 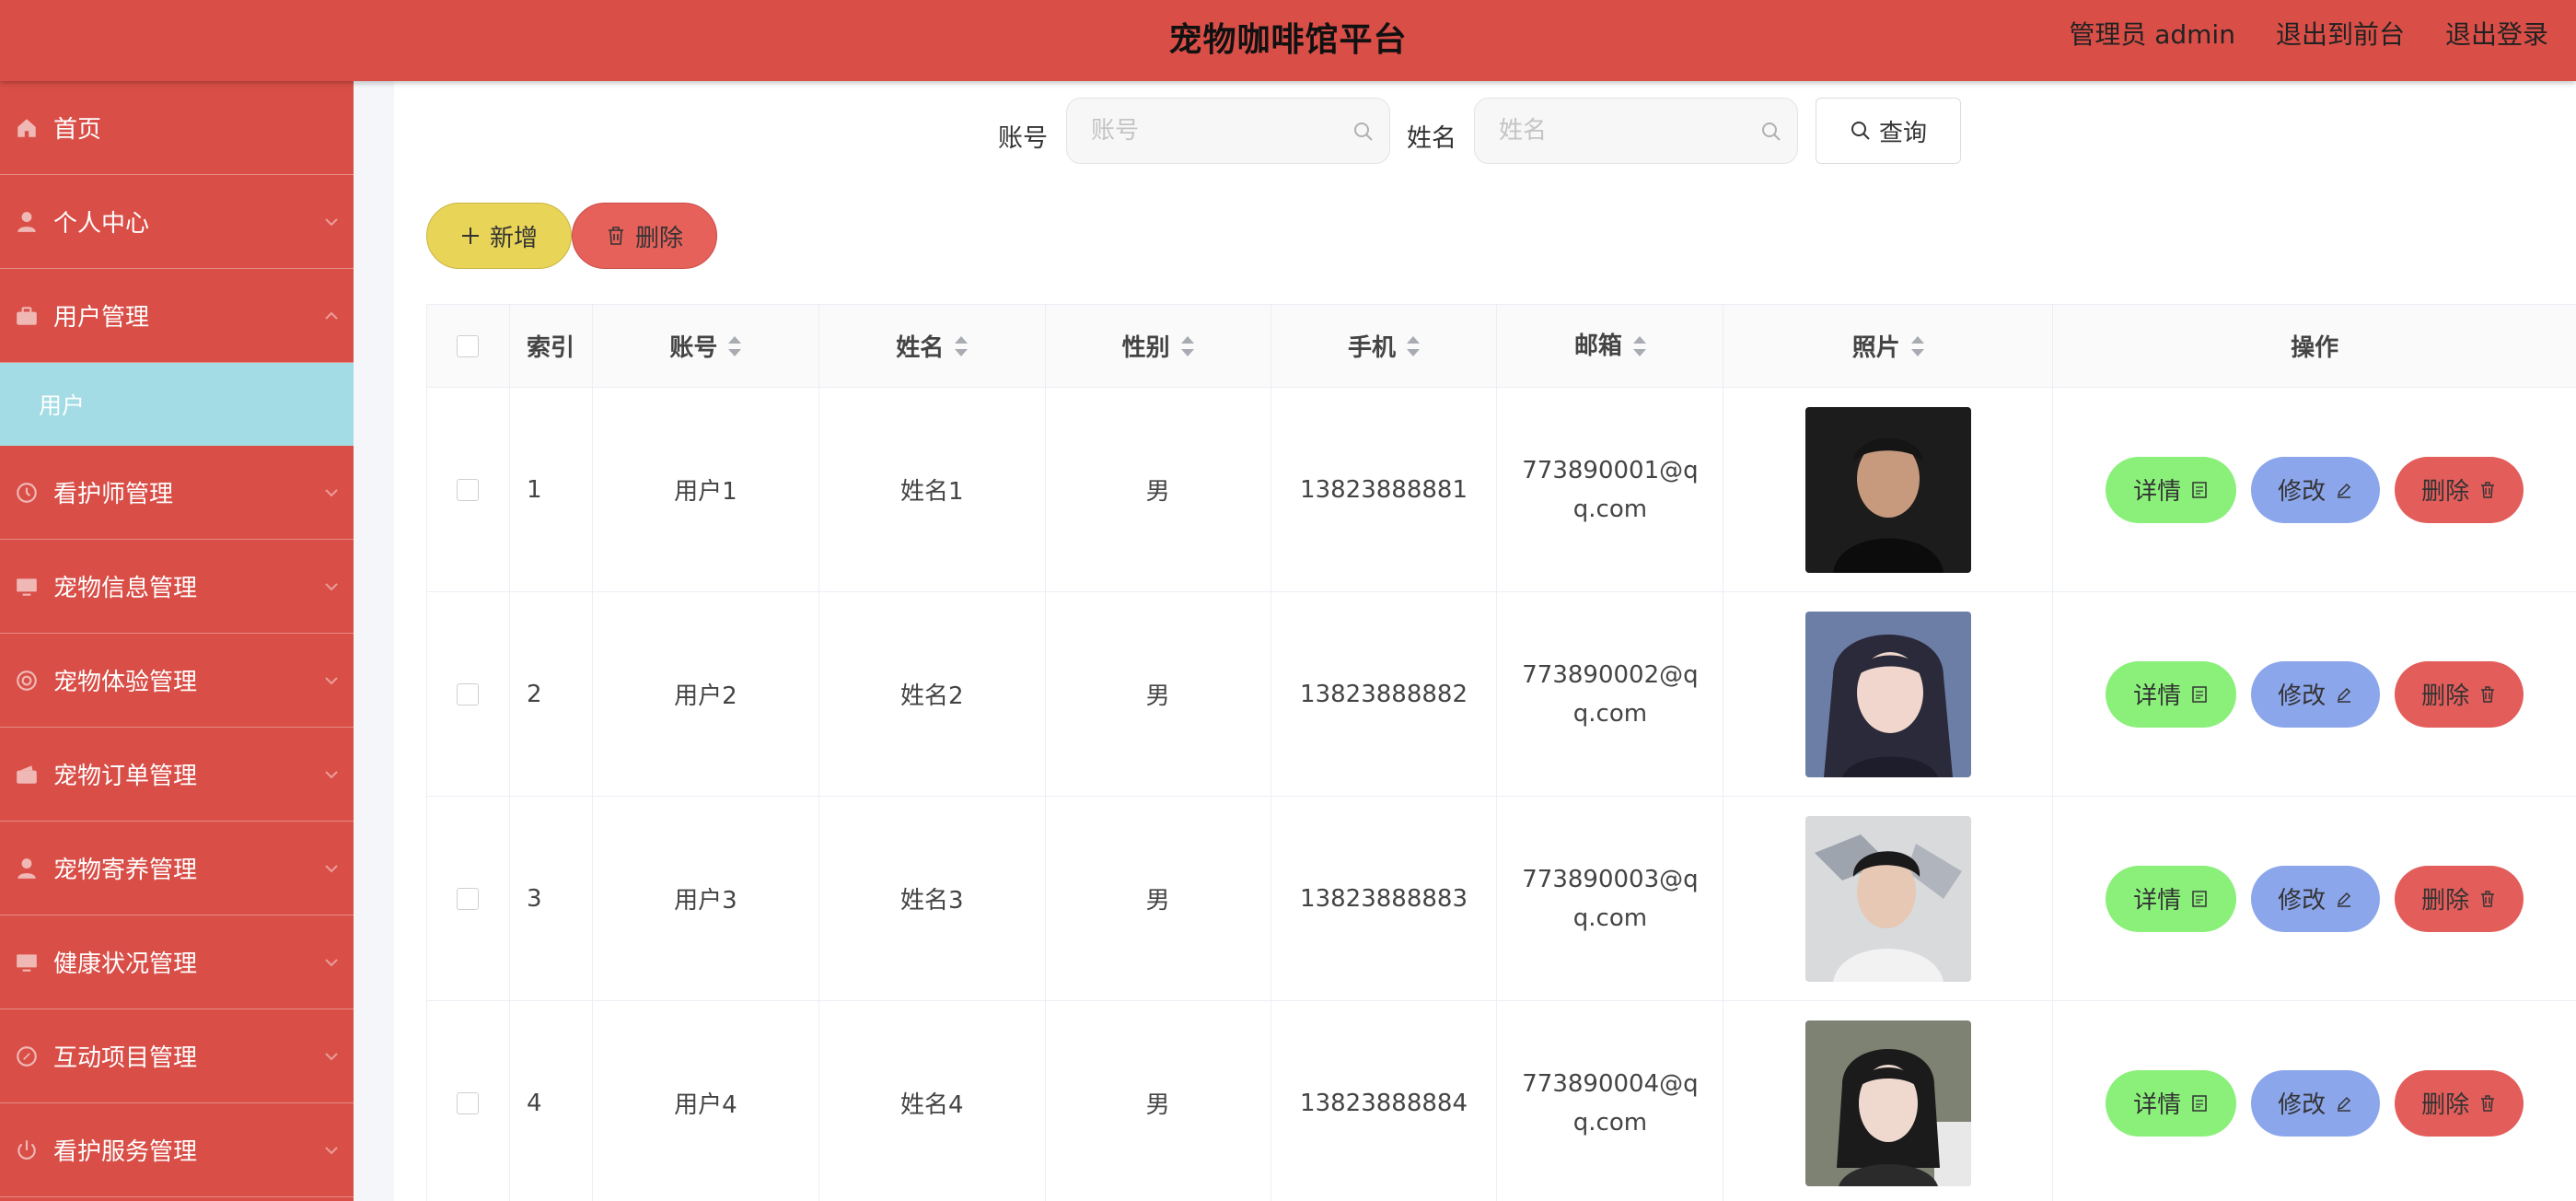 I want to click on sidebar-item-pet-experience-management: 宠物体验管理, so click(x=177, y=681).